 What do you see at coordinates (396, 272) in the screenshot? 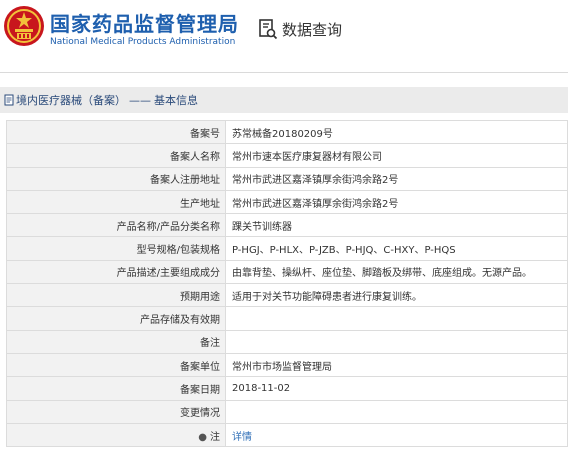
I see `field-value: 由靠背垫、操纵杆、座位垫、脚踏板及绑带、底座组成。无源产品。` at bounding box center [396, 272].